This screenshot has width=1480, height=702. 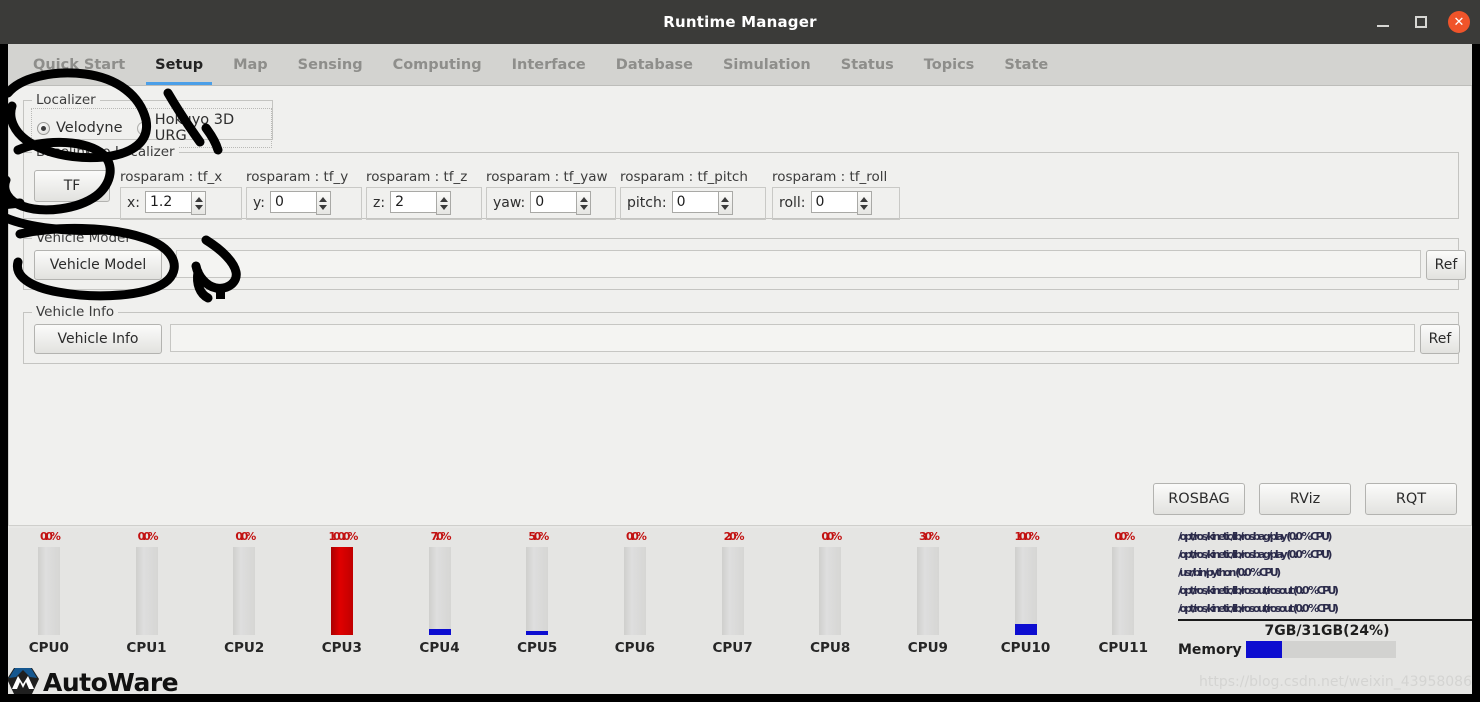 What do you see at coordinates (171, 177) in the screenshot?
I see `tf-field-title: rosparam : tf_x` at bounding box center [171, 177].